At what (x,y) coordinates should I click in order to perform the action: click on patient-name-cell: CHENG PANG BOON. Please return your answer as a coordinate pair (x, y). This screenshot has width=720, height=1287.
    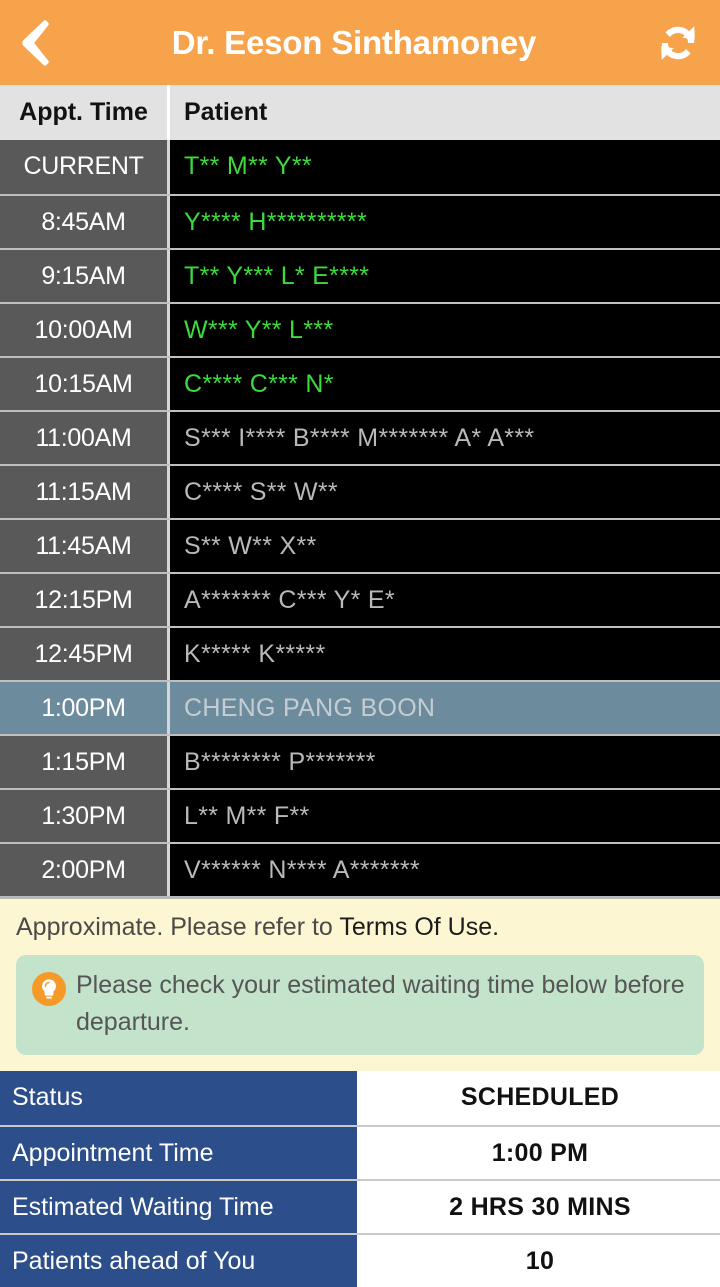
    Looking at the image, I should click on (445, 708).